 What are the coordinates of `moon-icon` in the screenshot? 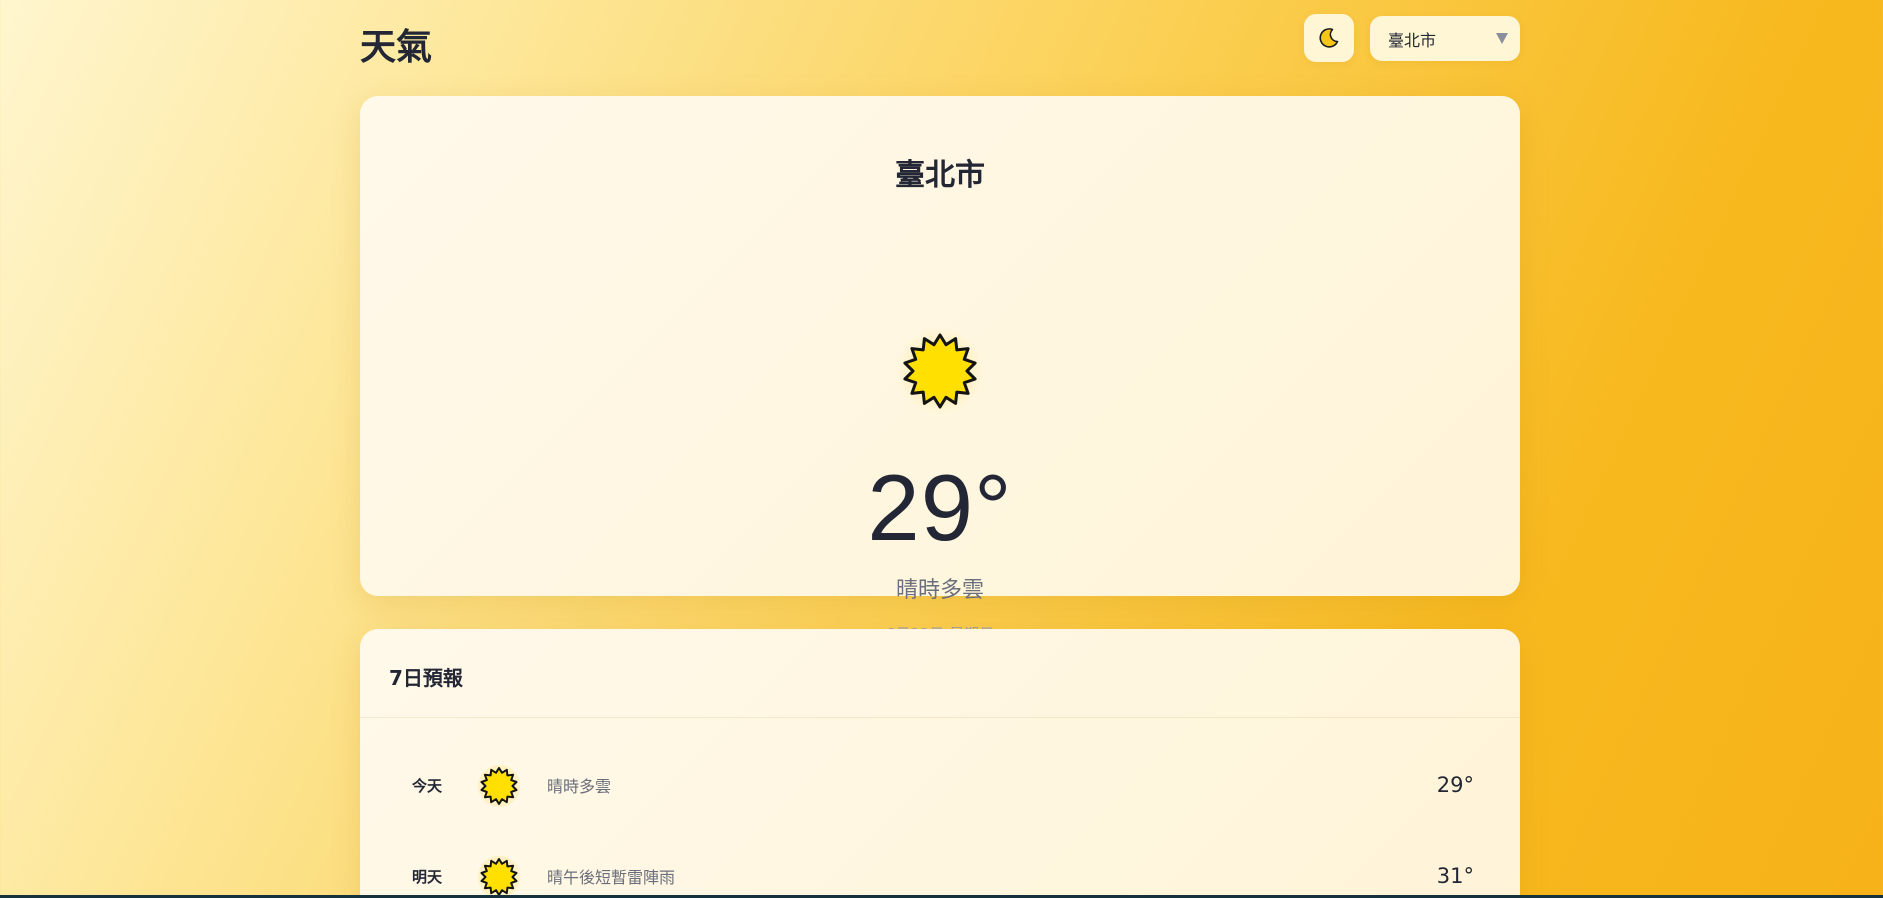 It's located at (1329, 38).